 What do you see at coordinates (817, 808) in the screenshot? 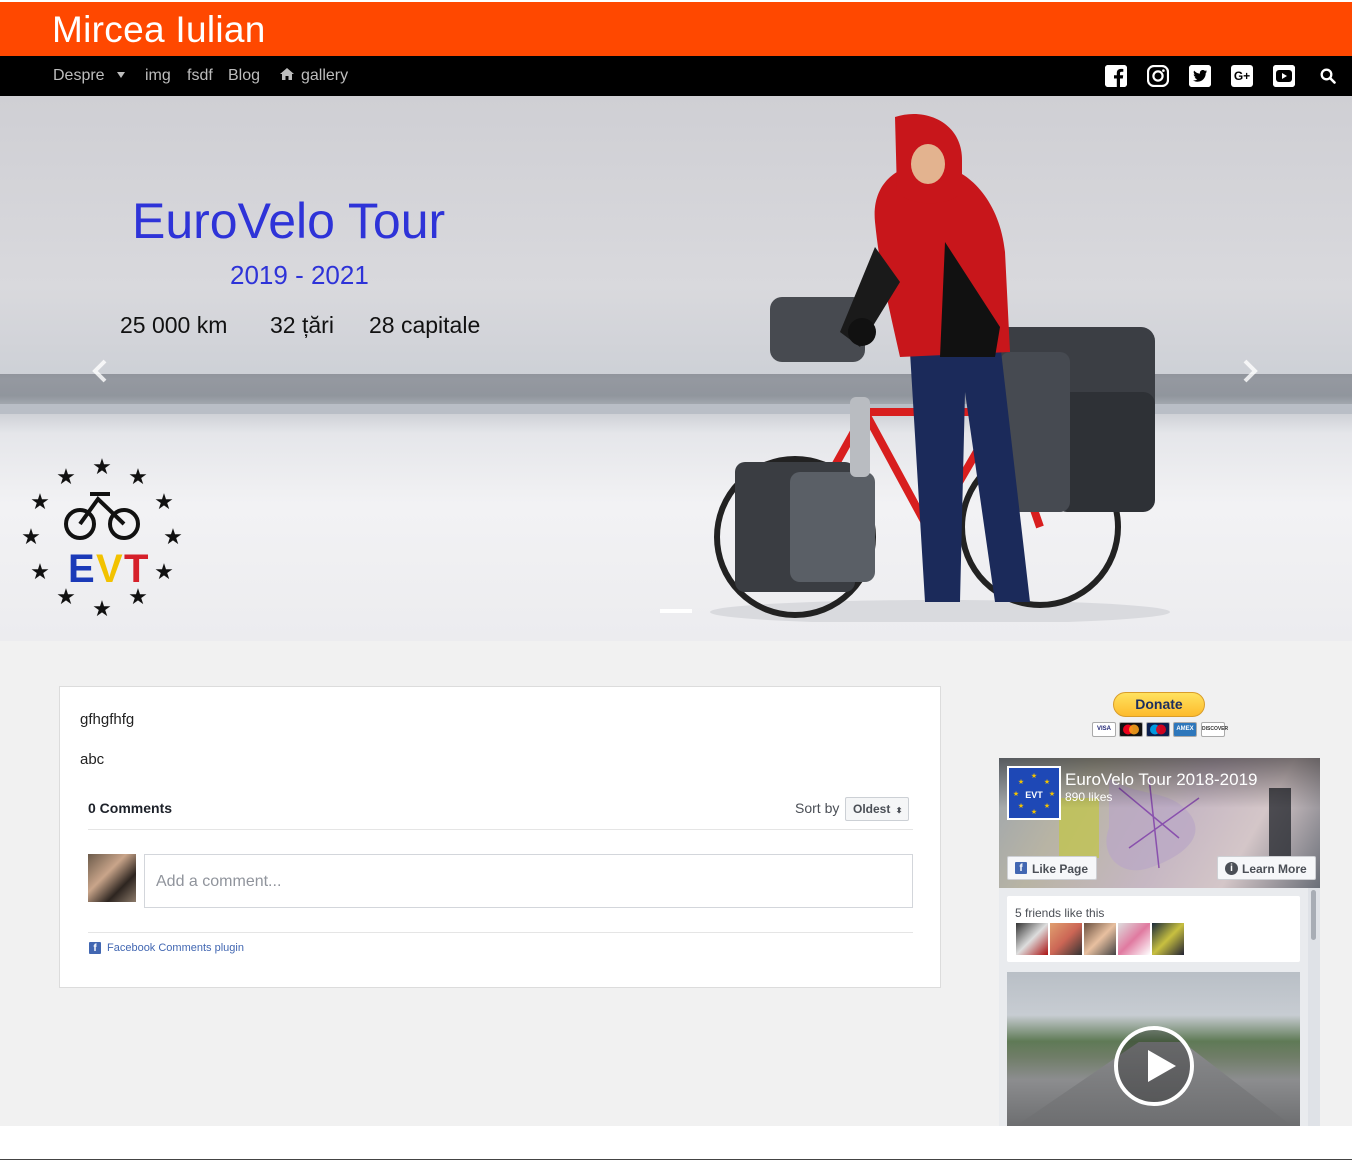
I see `sort-label: Sort by` at bounding box center [817, 808].